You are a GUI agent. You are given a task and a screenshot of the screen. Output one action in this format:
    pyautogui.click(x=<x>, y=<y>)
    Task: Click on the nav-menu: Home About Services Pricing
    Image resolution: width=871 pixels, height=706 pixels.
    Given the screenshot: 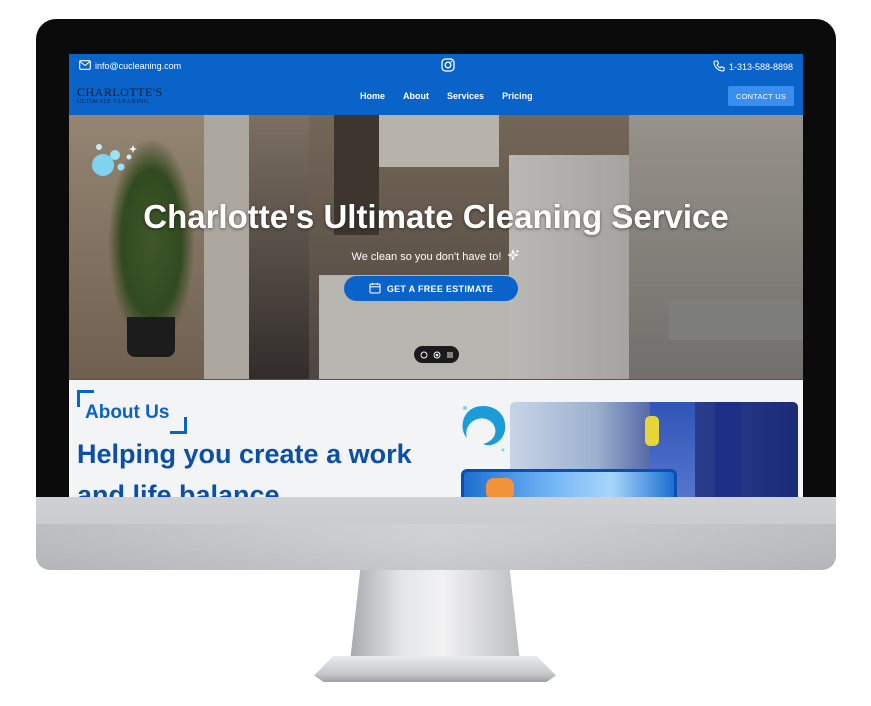 What is the action you would take?
    pyautogui.click(x=446, y=96)
    